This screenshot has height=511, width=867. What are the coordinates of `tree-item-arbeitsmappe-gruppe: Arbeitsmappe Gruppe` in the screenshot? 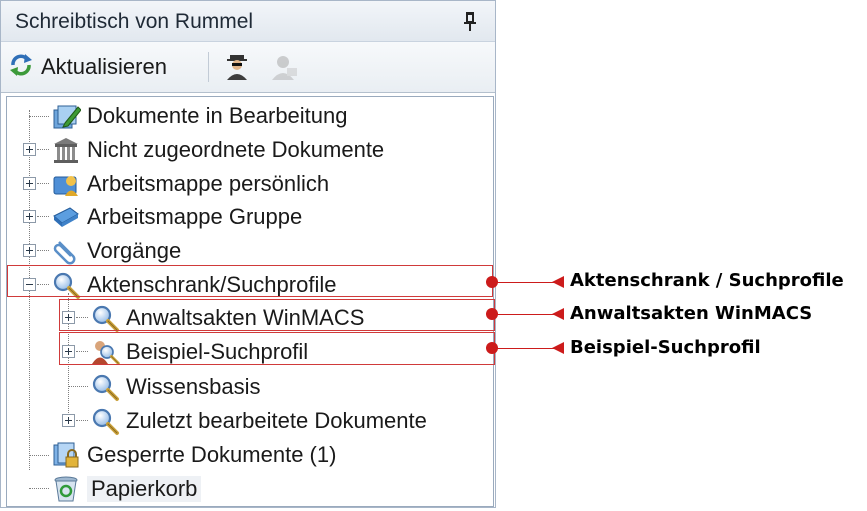 It's located at (176, 217).